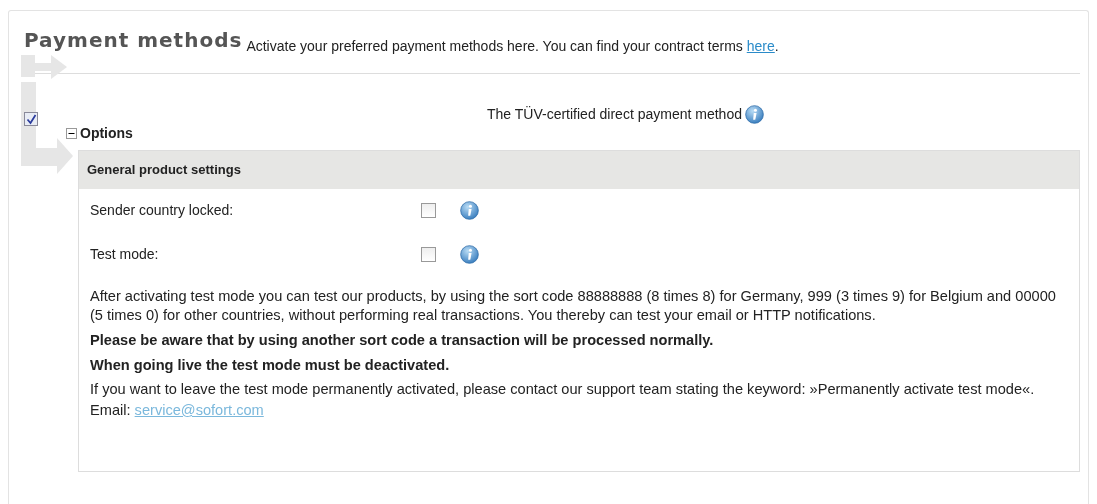 The height and width of the screenshot is (504, 1097). What do you see at coordinates (579, 170) in the screenshot?
I see `panel-heading: General product settings` at bounding box center [579, 170].